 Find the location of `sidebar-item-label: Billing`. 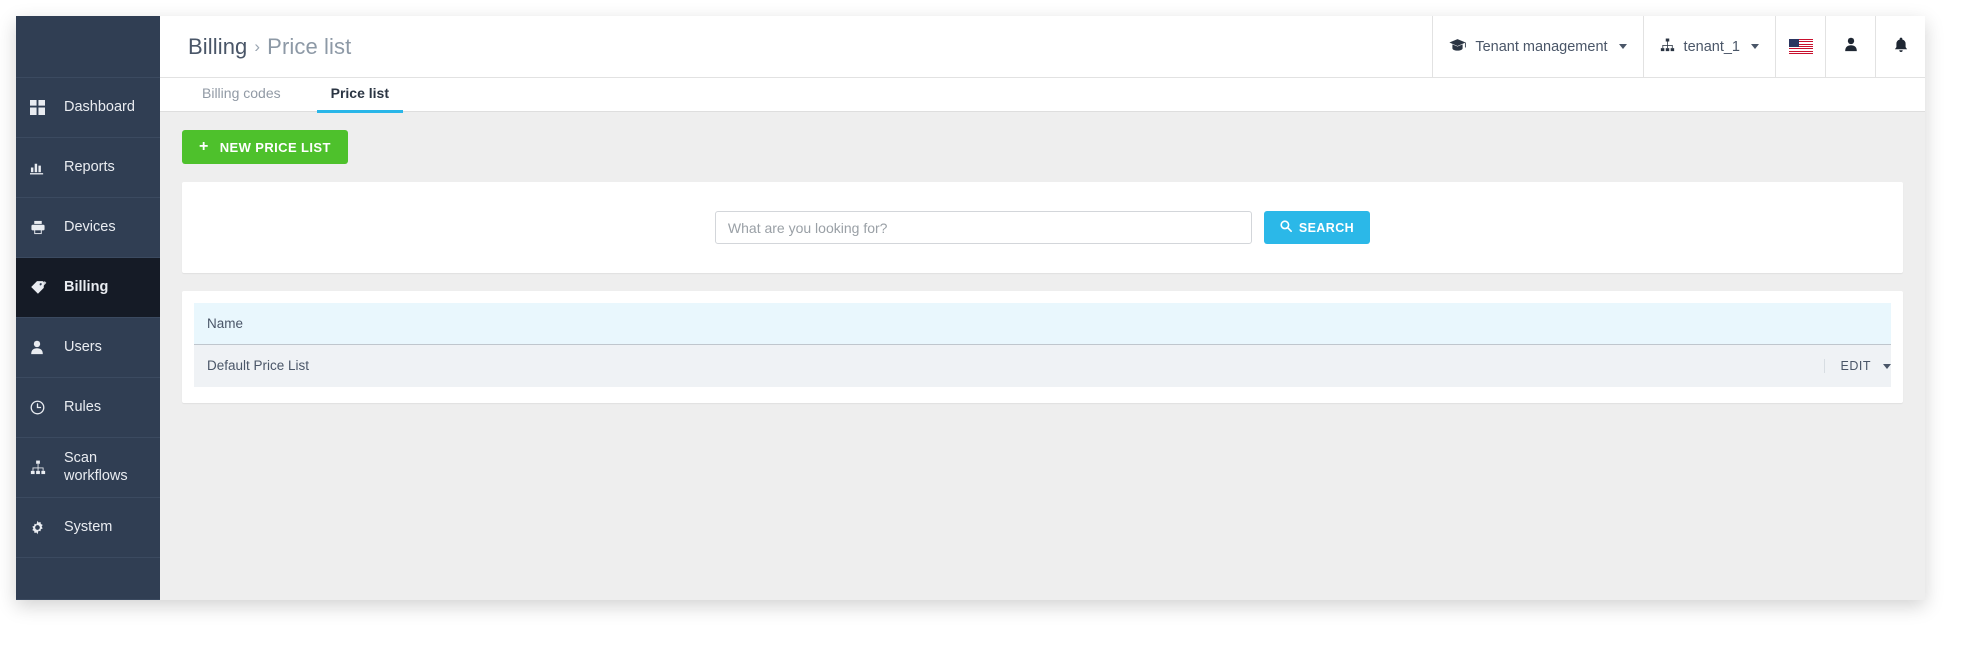

sidebar-item-label: Billing is located at coordinates (86, 286).